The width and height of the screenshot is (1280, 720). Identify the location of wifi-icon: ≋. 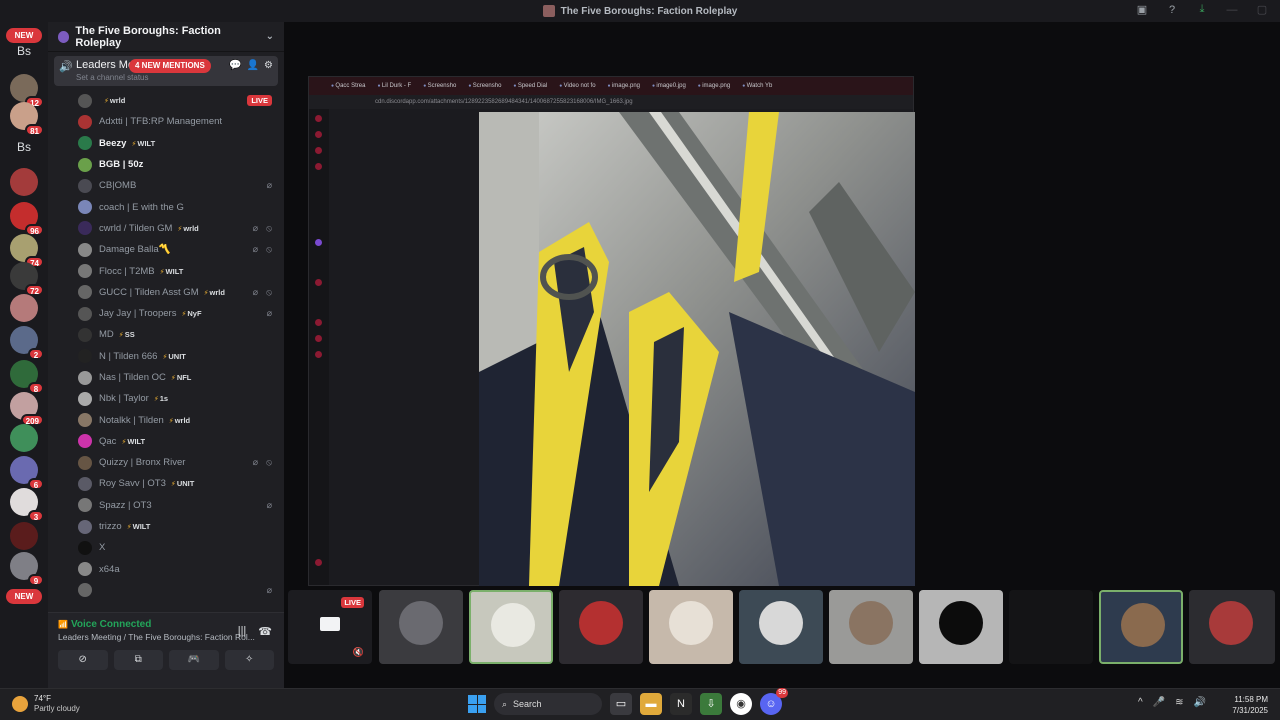
(1179, 702).